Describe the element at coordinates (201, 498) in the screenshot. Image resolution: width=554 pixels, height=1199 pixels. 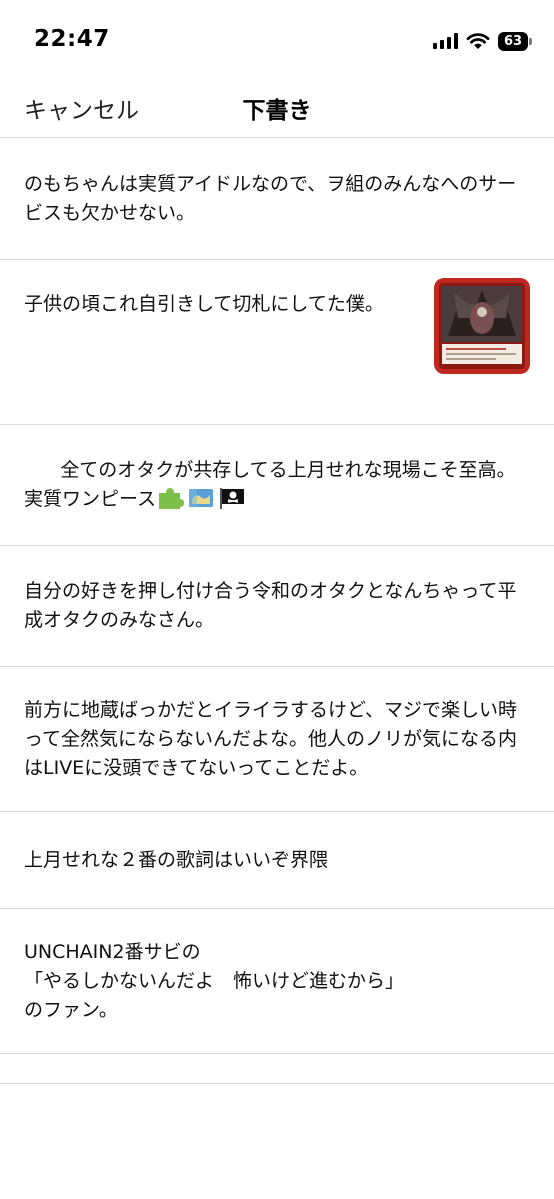
I see `map-emoji` at that location.